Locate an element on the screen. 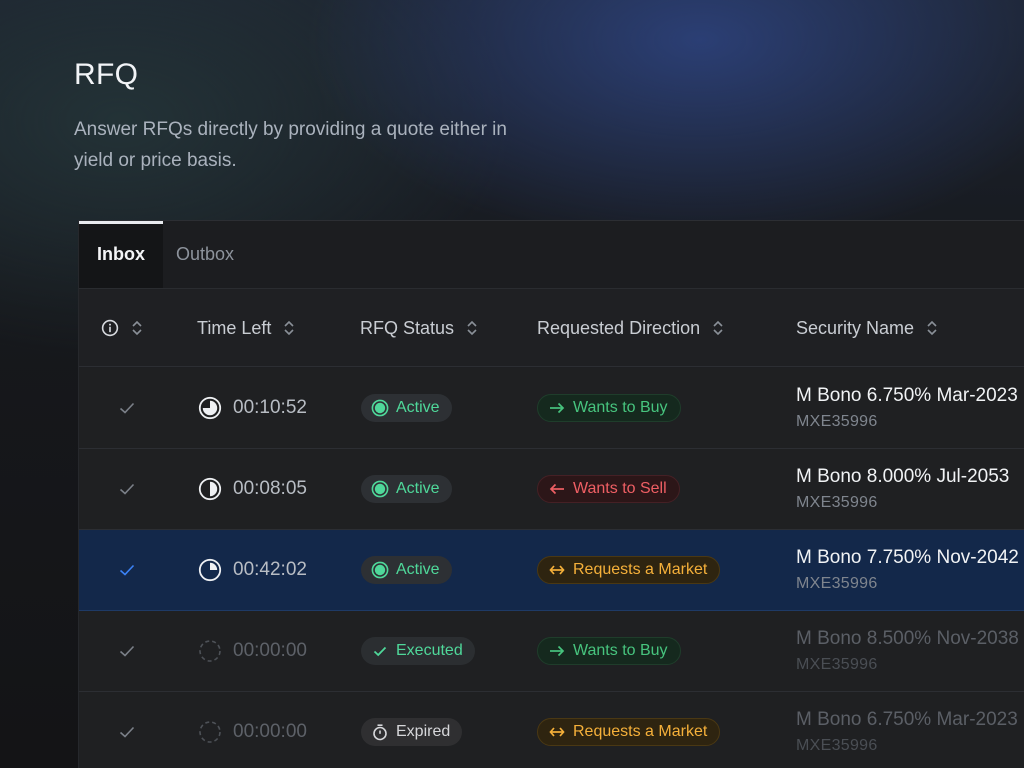 The image size is (1024, 768). direction-badge: Wants to Sell is located at coordinates (608, 489).